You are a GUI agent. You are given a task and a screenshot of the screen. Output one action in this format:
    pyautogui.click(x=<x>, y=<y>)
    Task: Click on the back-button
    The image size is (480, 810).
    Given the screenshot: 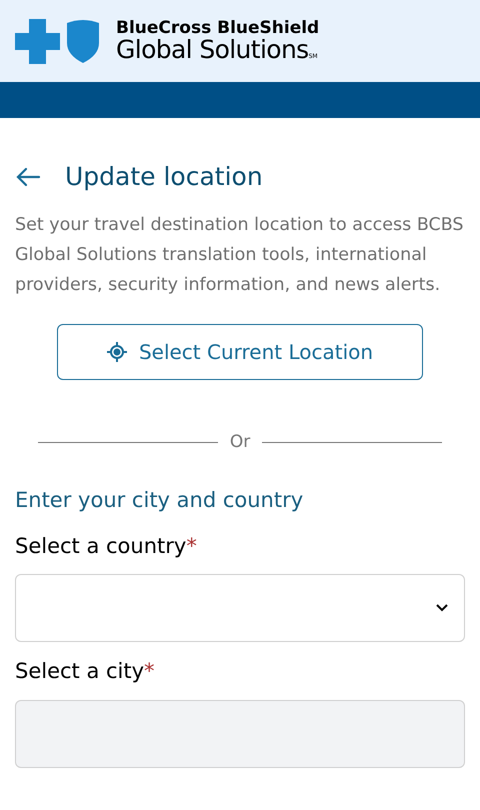 What is the action you would take?
    pyautogui.click(x=28, y=176)
    